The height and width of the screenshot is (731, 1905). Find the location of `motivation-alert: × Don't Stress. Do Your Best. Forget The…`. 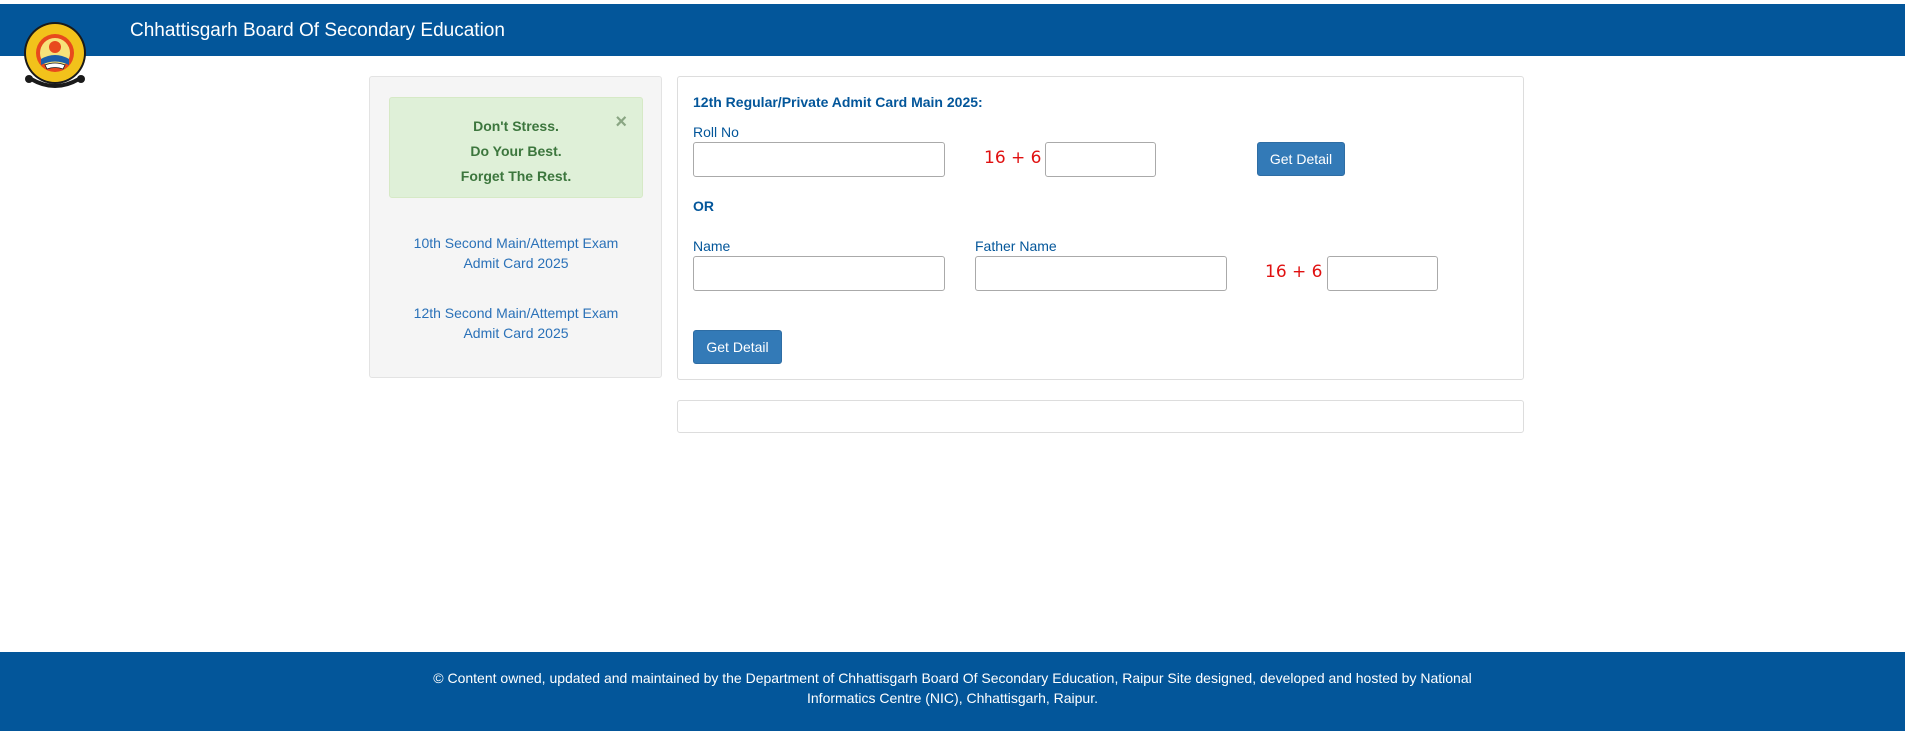

motivation-alert: × Don't Stress. Do Your Best. Forget The… is located at coordinates (516, 147).